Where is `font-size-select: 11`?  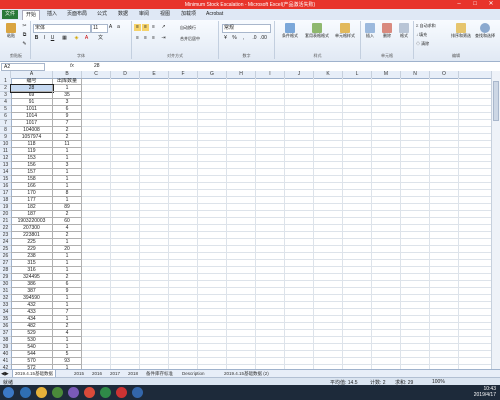
font-size-select: 11 is located at coordinates (99, 28).